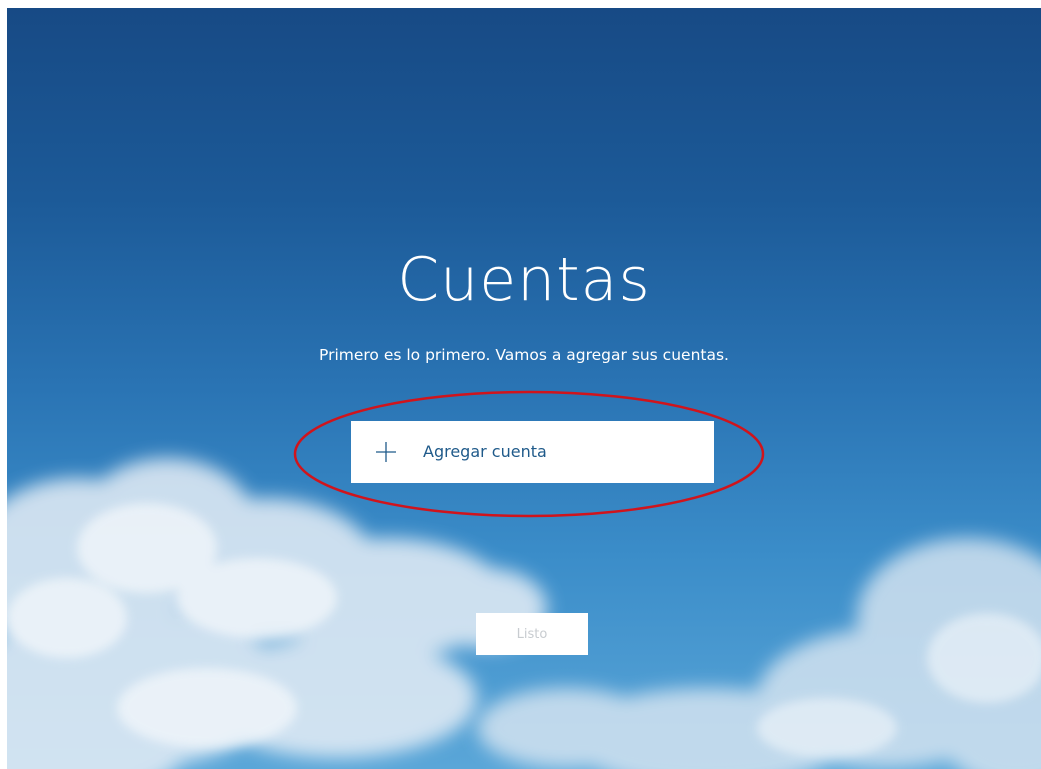 Image resolution: width=1041 pixels, height=769 pixels. I want to click on done-button: Listo, so click(532, 634).